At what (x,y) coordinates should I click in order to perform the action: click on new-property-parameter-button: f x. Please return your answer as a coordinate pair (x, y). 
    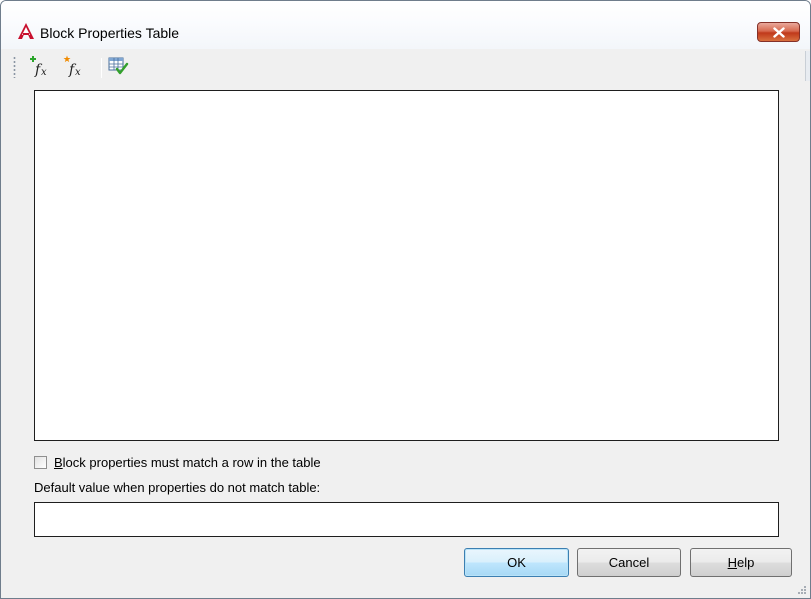
    Looking at the image, I should click on (40, 66).